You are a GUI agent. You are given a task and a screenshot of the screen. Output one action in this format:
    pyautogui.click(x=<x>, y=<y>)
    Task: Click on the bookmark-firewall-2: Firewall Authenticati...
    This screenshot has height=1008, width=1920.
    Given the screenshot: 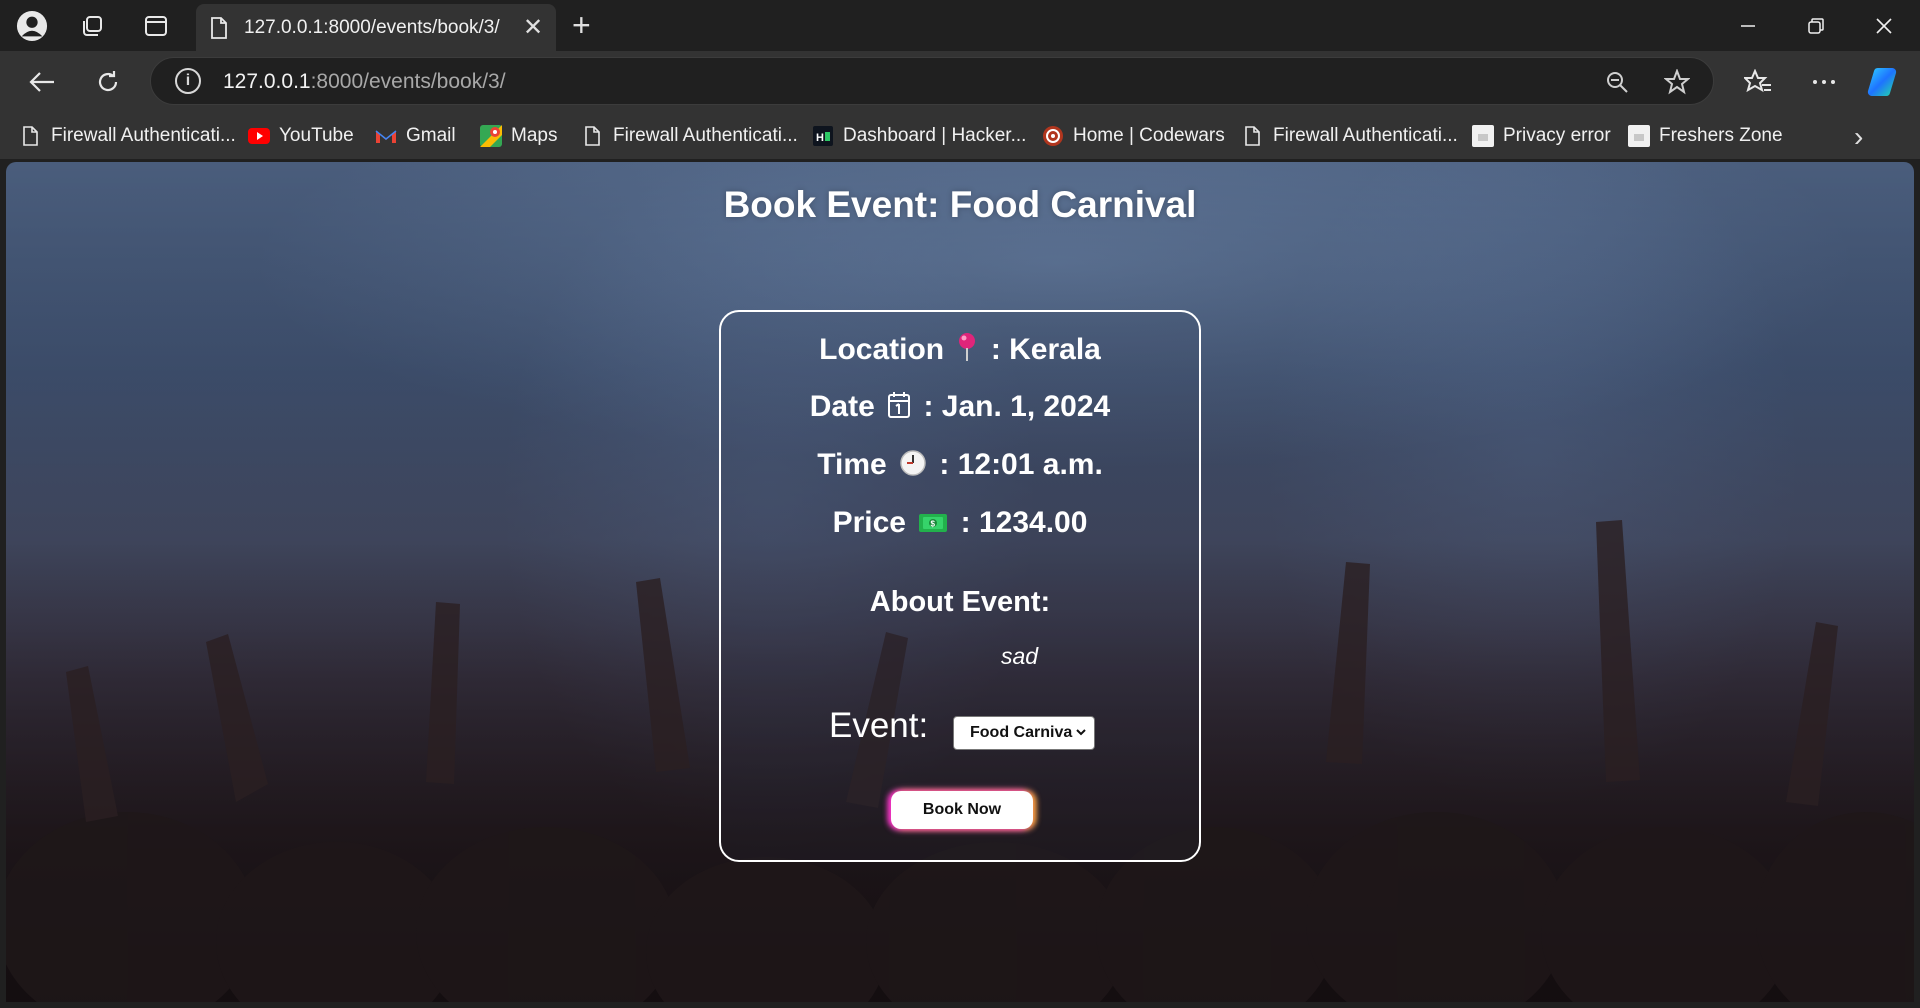 What is the action you would take?
    pyautogui.click(x=690, y=136)
    